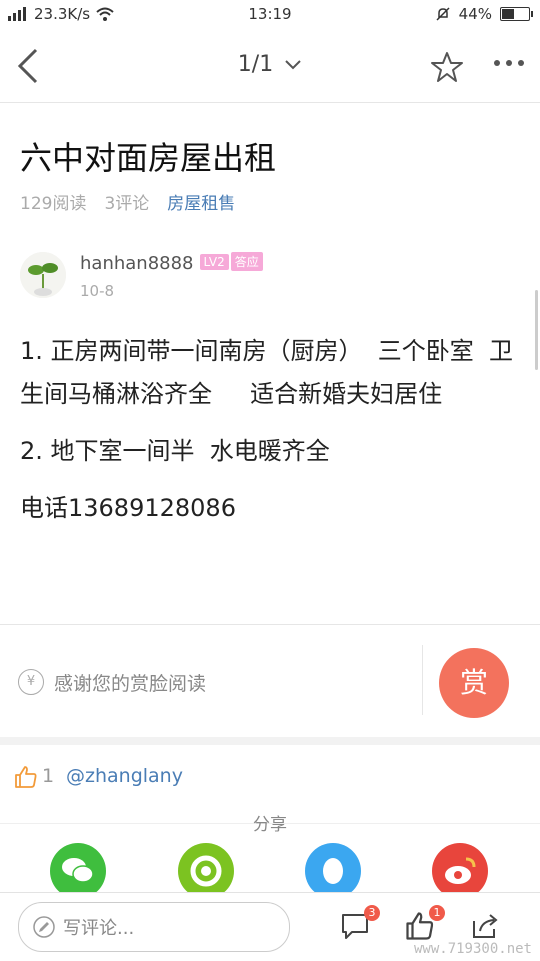 Image resolution: width=540 pixels, height=961 pixels. I want to click on wechat-icon, so click(78, 871).